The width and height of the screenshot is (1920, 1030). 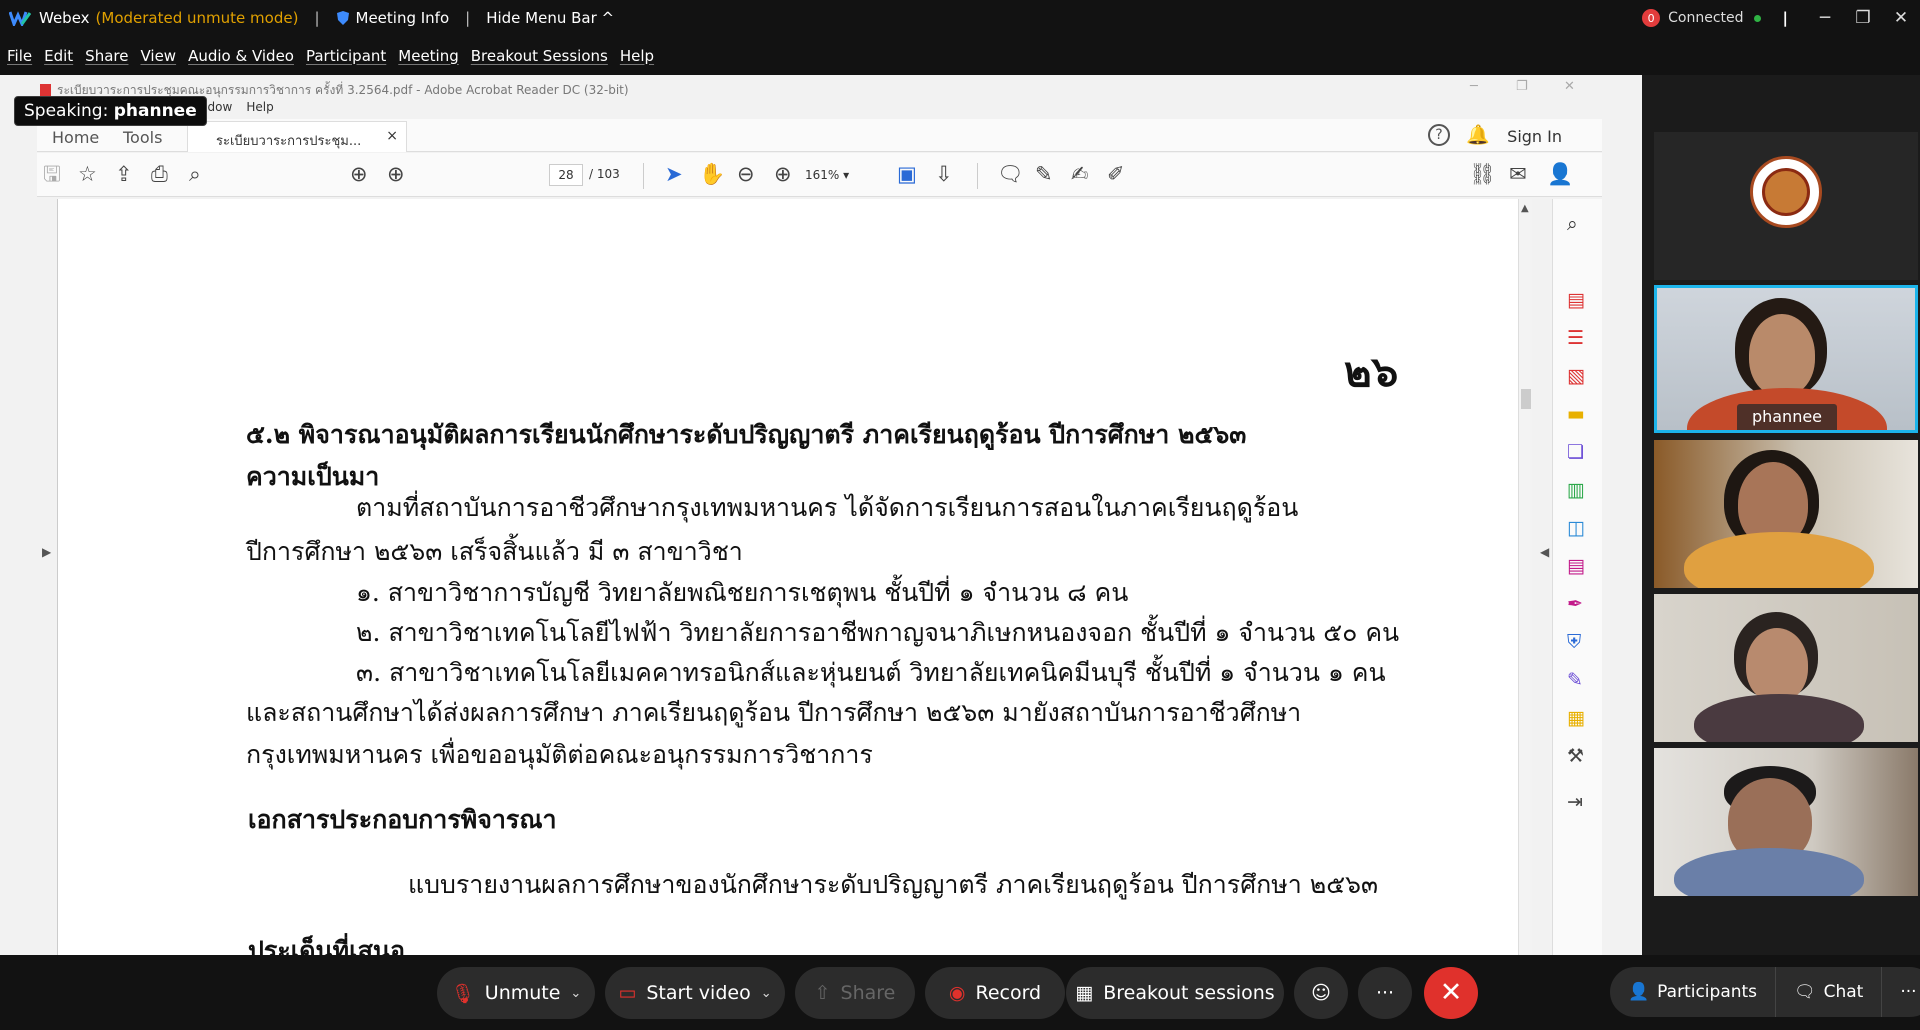 I want to click on print-icon: ⎙, so click(x=159, y=174).